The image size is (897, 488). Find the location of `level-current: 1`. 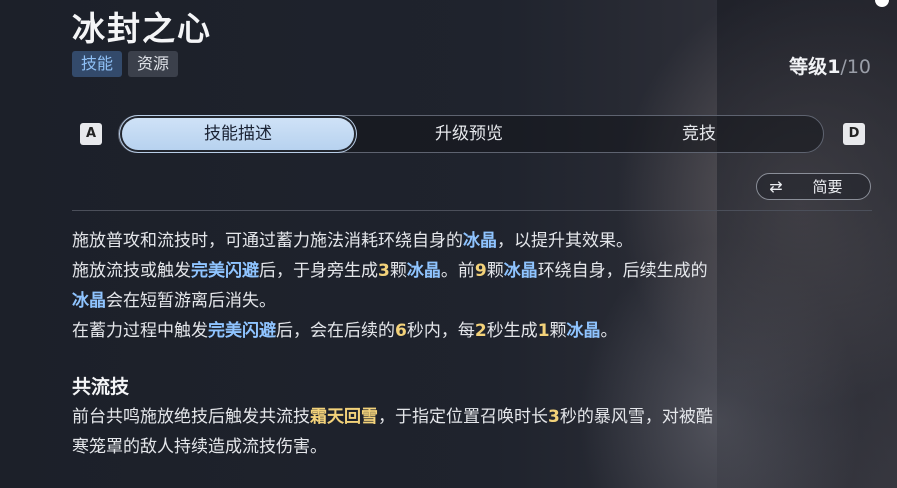

level-current: 1 is located at coordinates (834, 67).